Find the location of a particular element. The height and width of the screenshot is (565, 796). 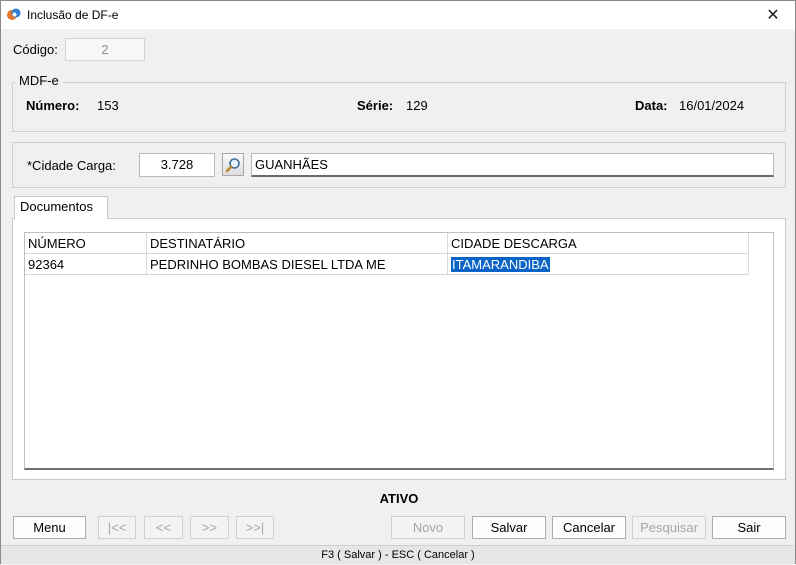

serie-value: 129 is located at coordinates (417, 105).